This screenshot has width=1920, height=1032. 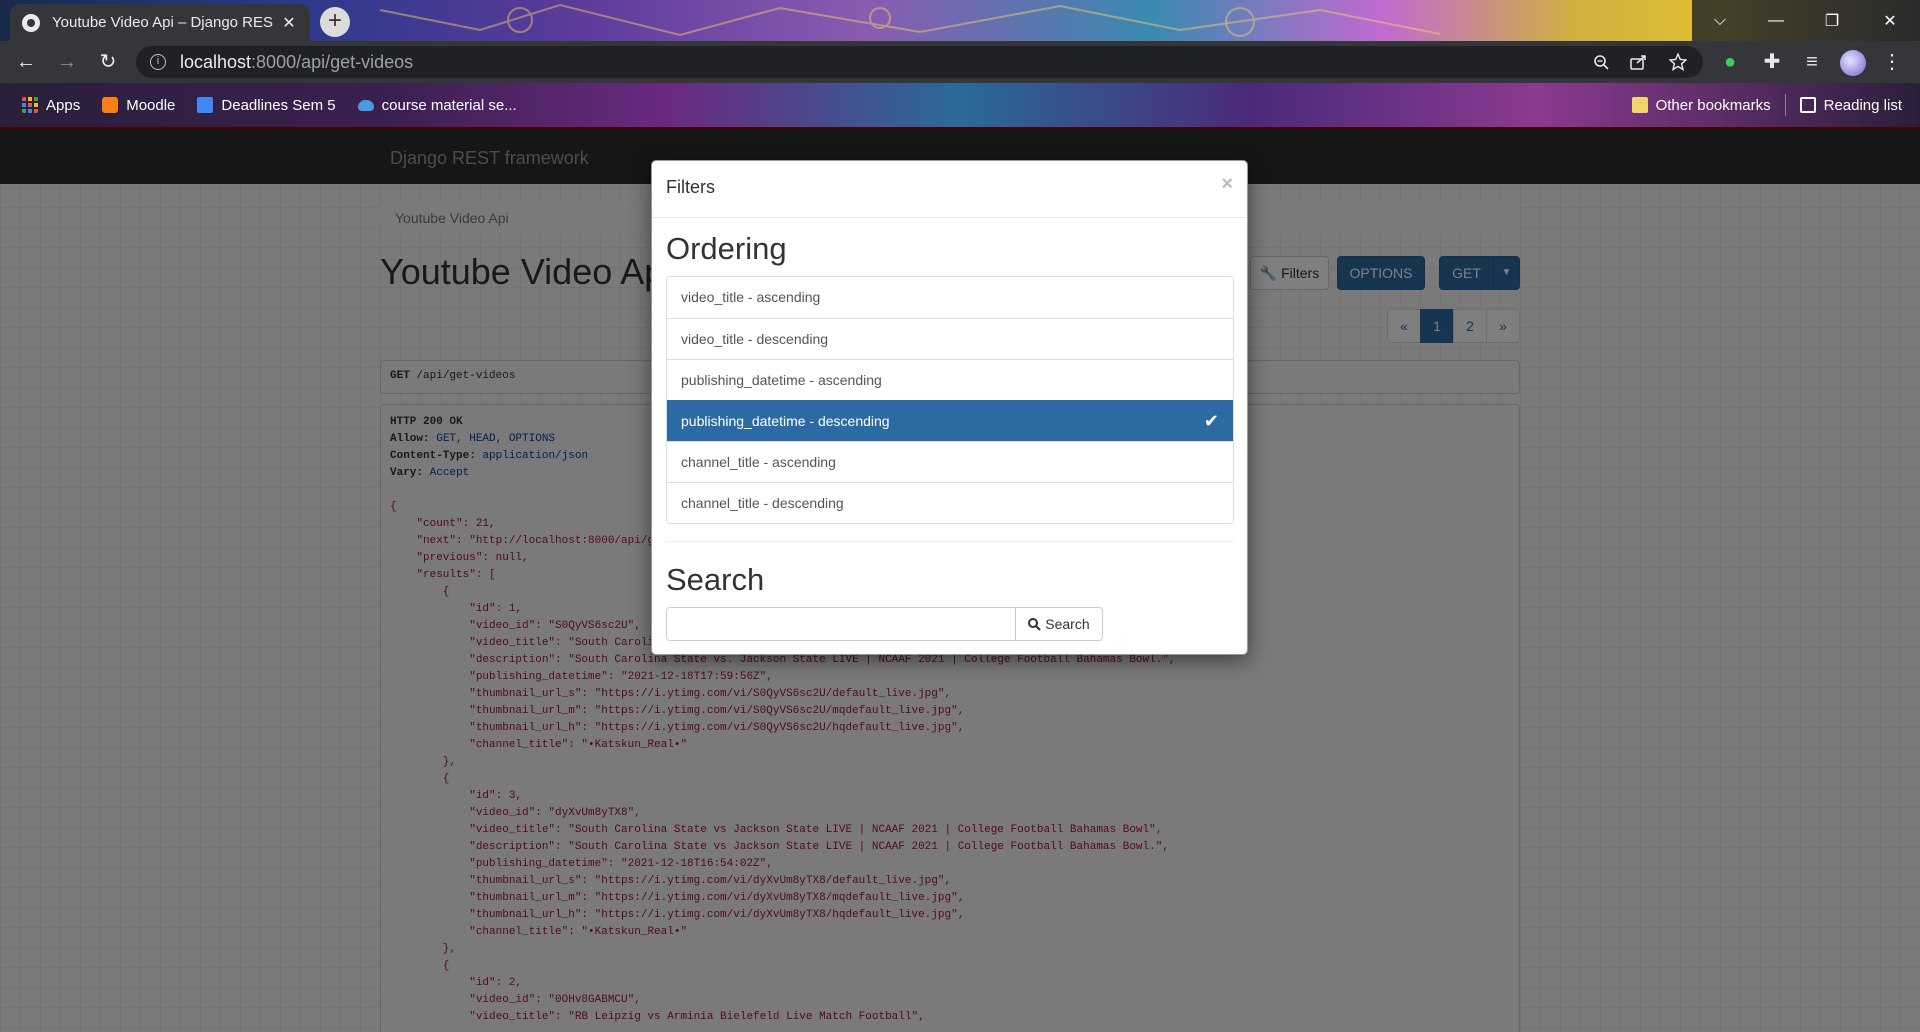 I want to click on bookmark-other: Other bookmarks, so click(x=1701, y=105).